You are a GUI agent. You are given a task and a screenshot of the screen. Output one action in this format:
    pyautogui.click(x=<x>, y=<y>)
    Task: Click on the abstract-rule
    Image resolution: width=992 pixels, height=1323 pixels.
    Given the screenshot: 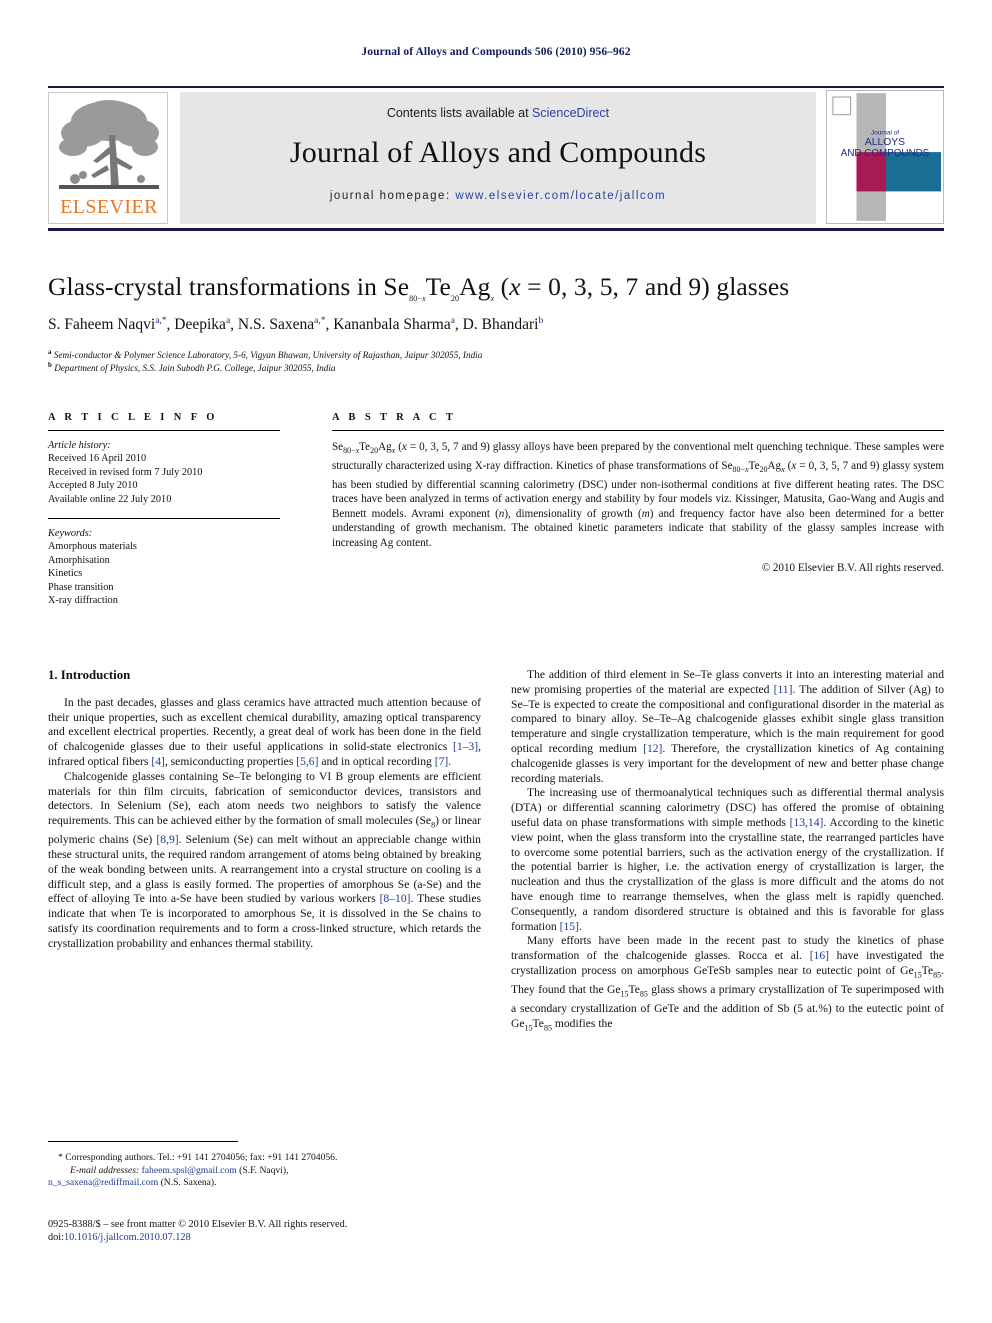 What is the action you would take?
    pyautogui.click(x=638, y=430)
    